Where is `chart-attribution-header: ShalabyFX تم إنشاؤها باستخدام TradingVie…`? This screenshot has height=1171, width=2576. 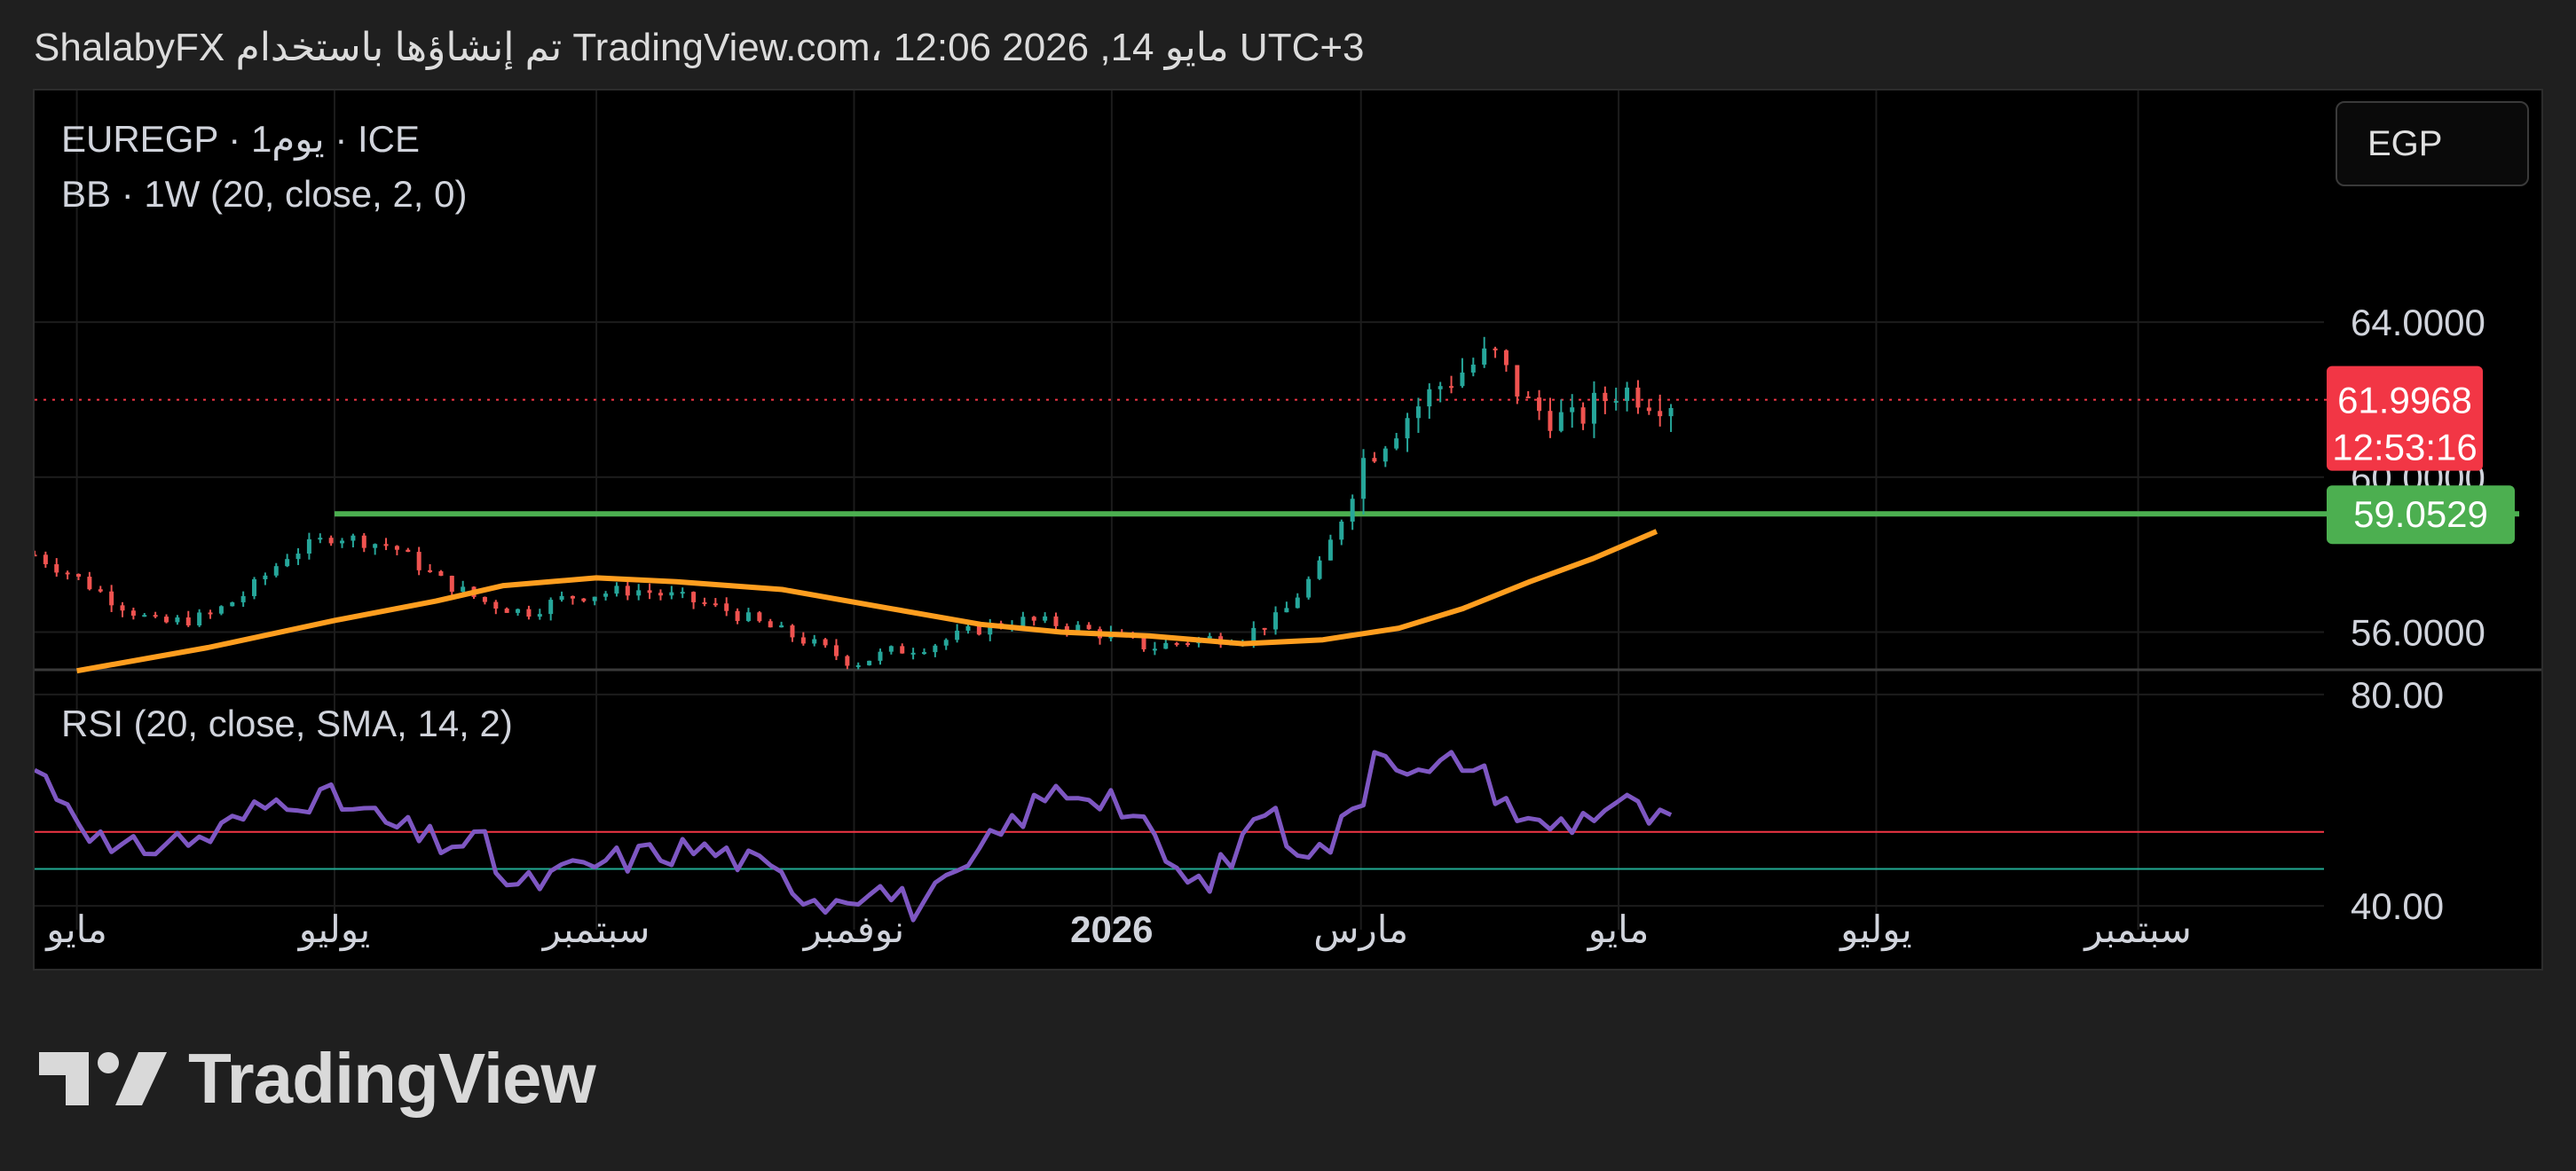 chart-attribution-header: ShalabyFX تم إنشاؤها باستخدام TradingVie… is located at coordinates (700, 47).